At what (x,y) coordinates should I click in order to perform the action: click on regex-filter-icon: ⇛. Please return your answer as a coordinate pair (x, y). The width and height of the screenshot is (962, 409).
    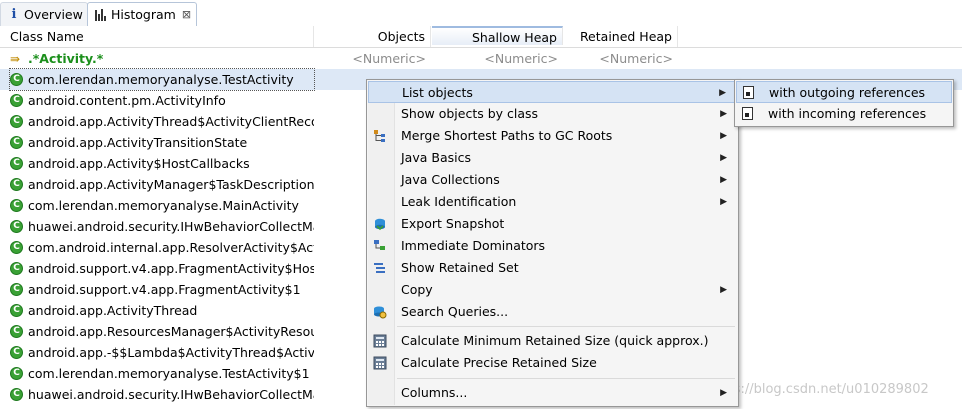
    Looking at the image, I should click on (15, 58).